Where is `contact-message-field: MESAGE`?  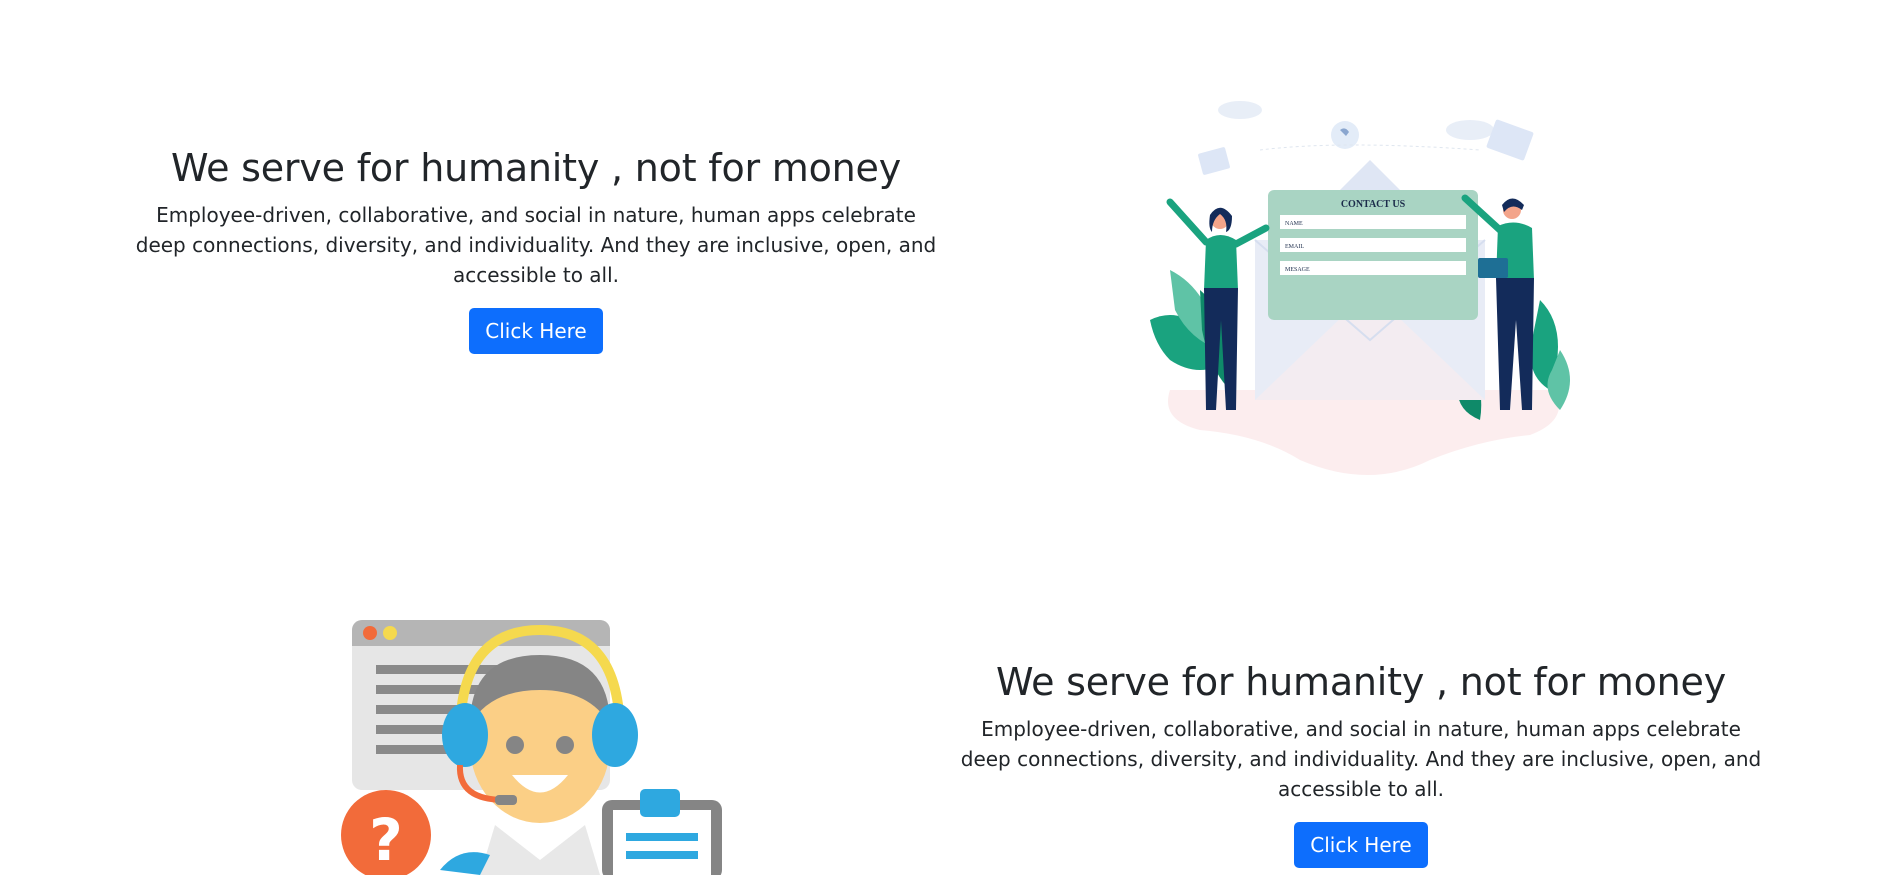 contact-message-field: MESAGE is located at coordinates (1297, 270).